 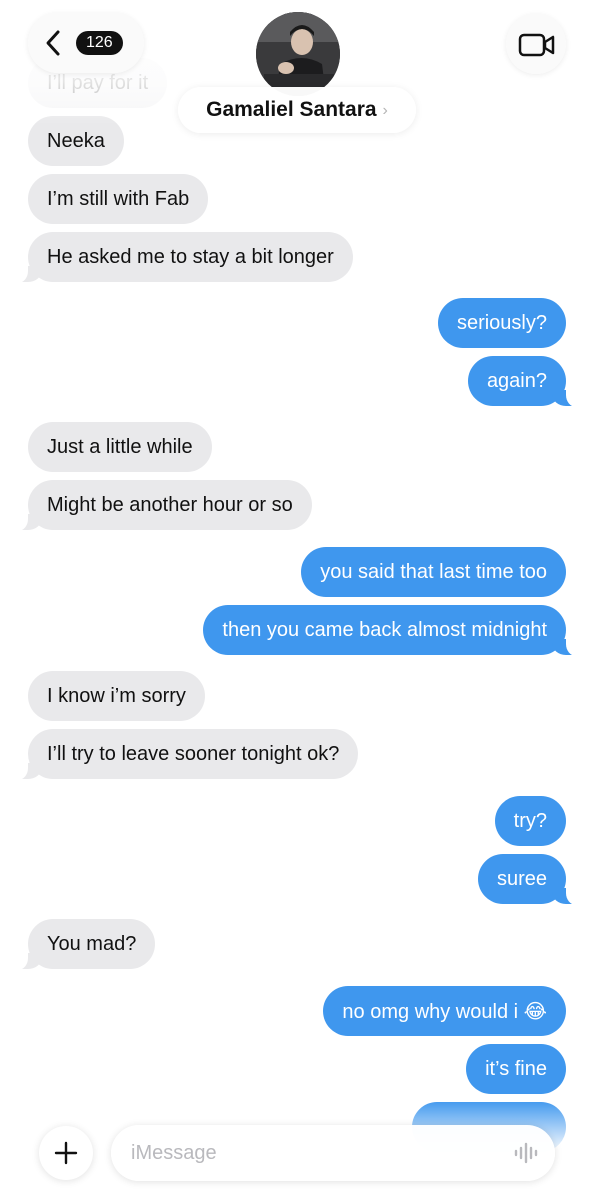 What do you see at coordinates (501, 323) in the screenshot?
I see `message-bubble-outgoing: seriously?` at bounding box center [501, 323].